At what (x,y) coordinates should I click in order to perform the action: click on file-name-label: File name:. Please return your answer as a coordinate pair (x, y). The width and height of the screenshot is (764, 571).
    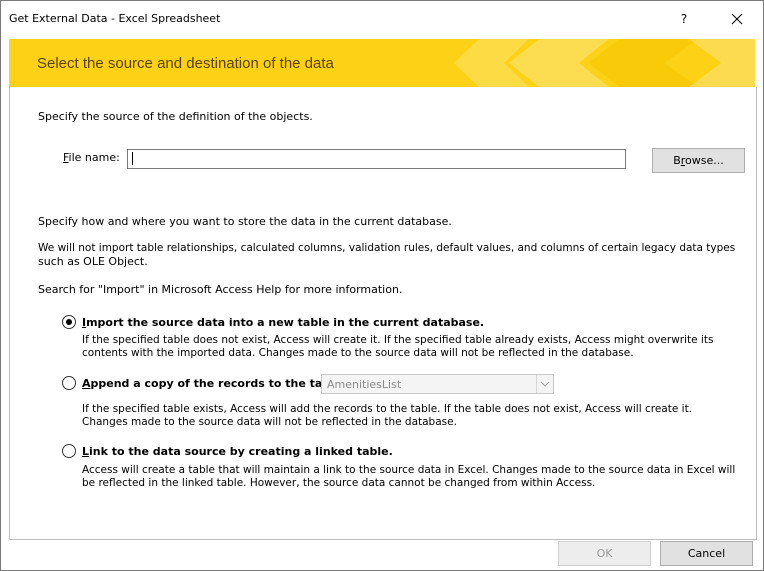
    Looking at the image, I should click on (91, 157).